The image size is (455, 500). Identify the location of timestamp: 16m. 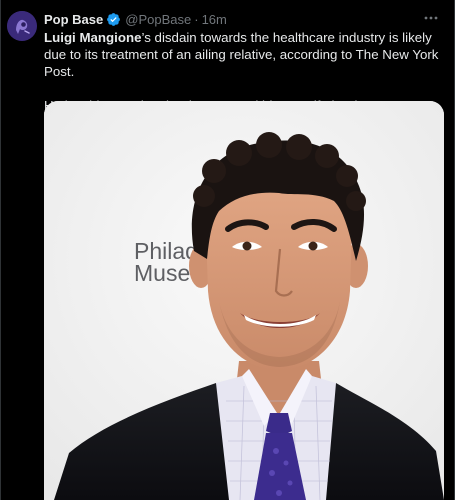
(214, 19).